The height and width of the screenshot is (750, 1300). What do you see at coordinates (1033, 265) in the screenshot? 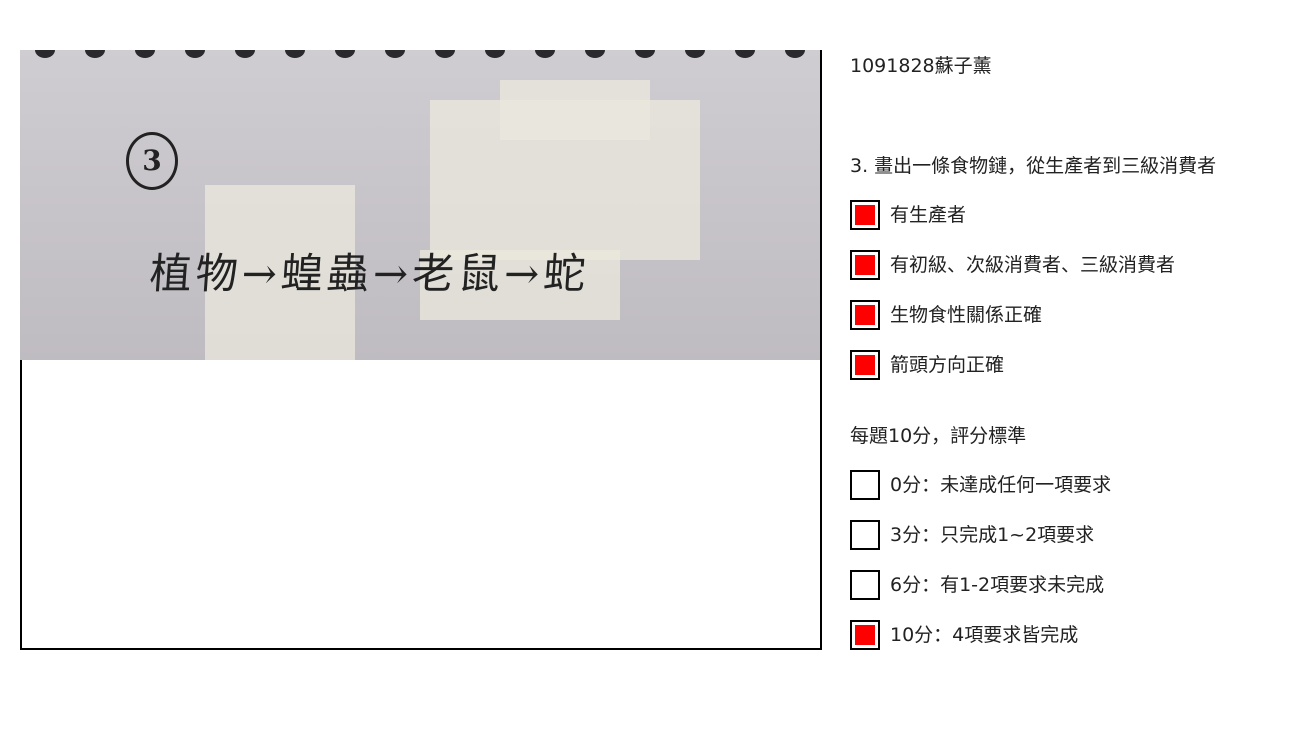
I see `criterion-label: 有初級、次級消費者、三級消費者` at bounding box center [1033, 265].